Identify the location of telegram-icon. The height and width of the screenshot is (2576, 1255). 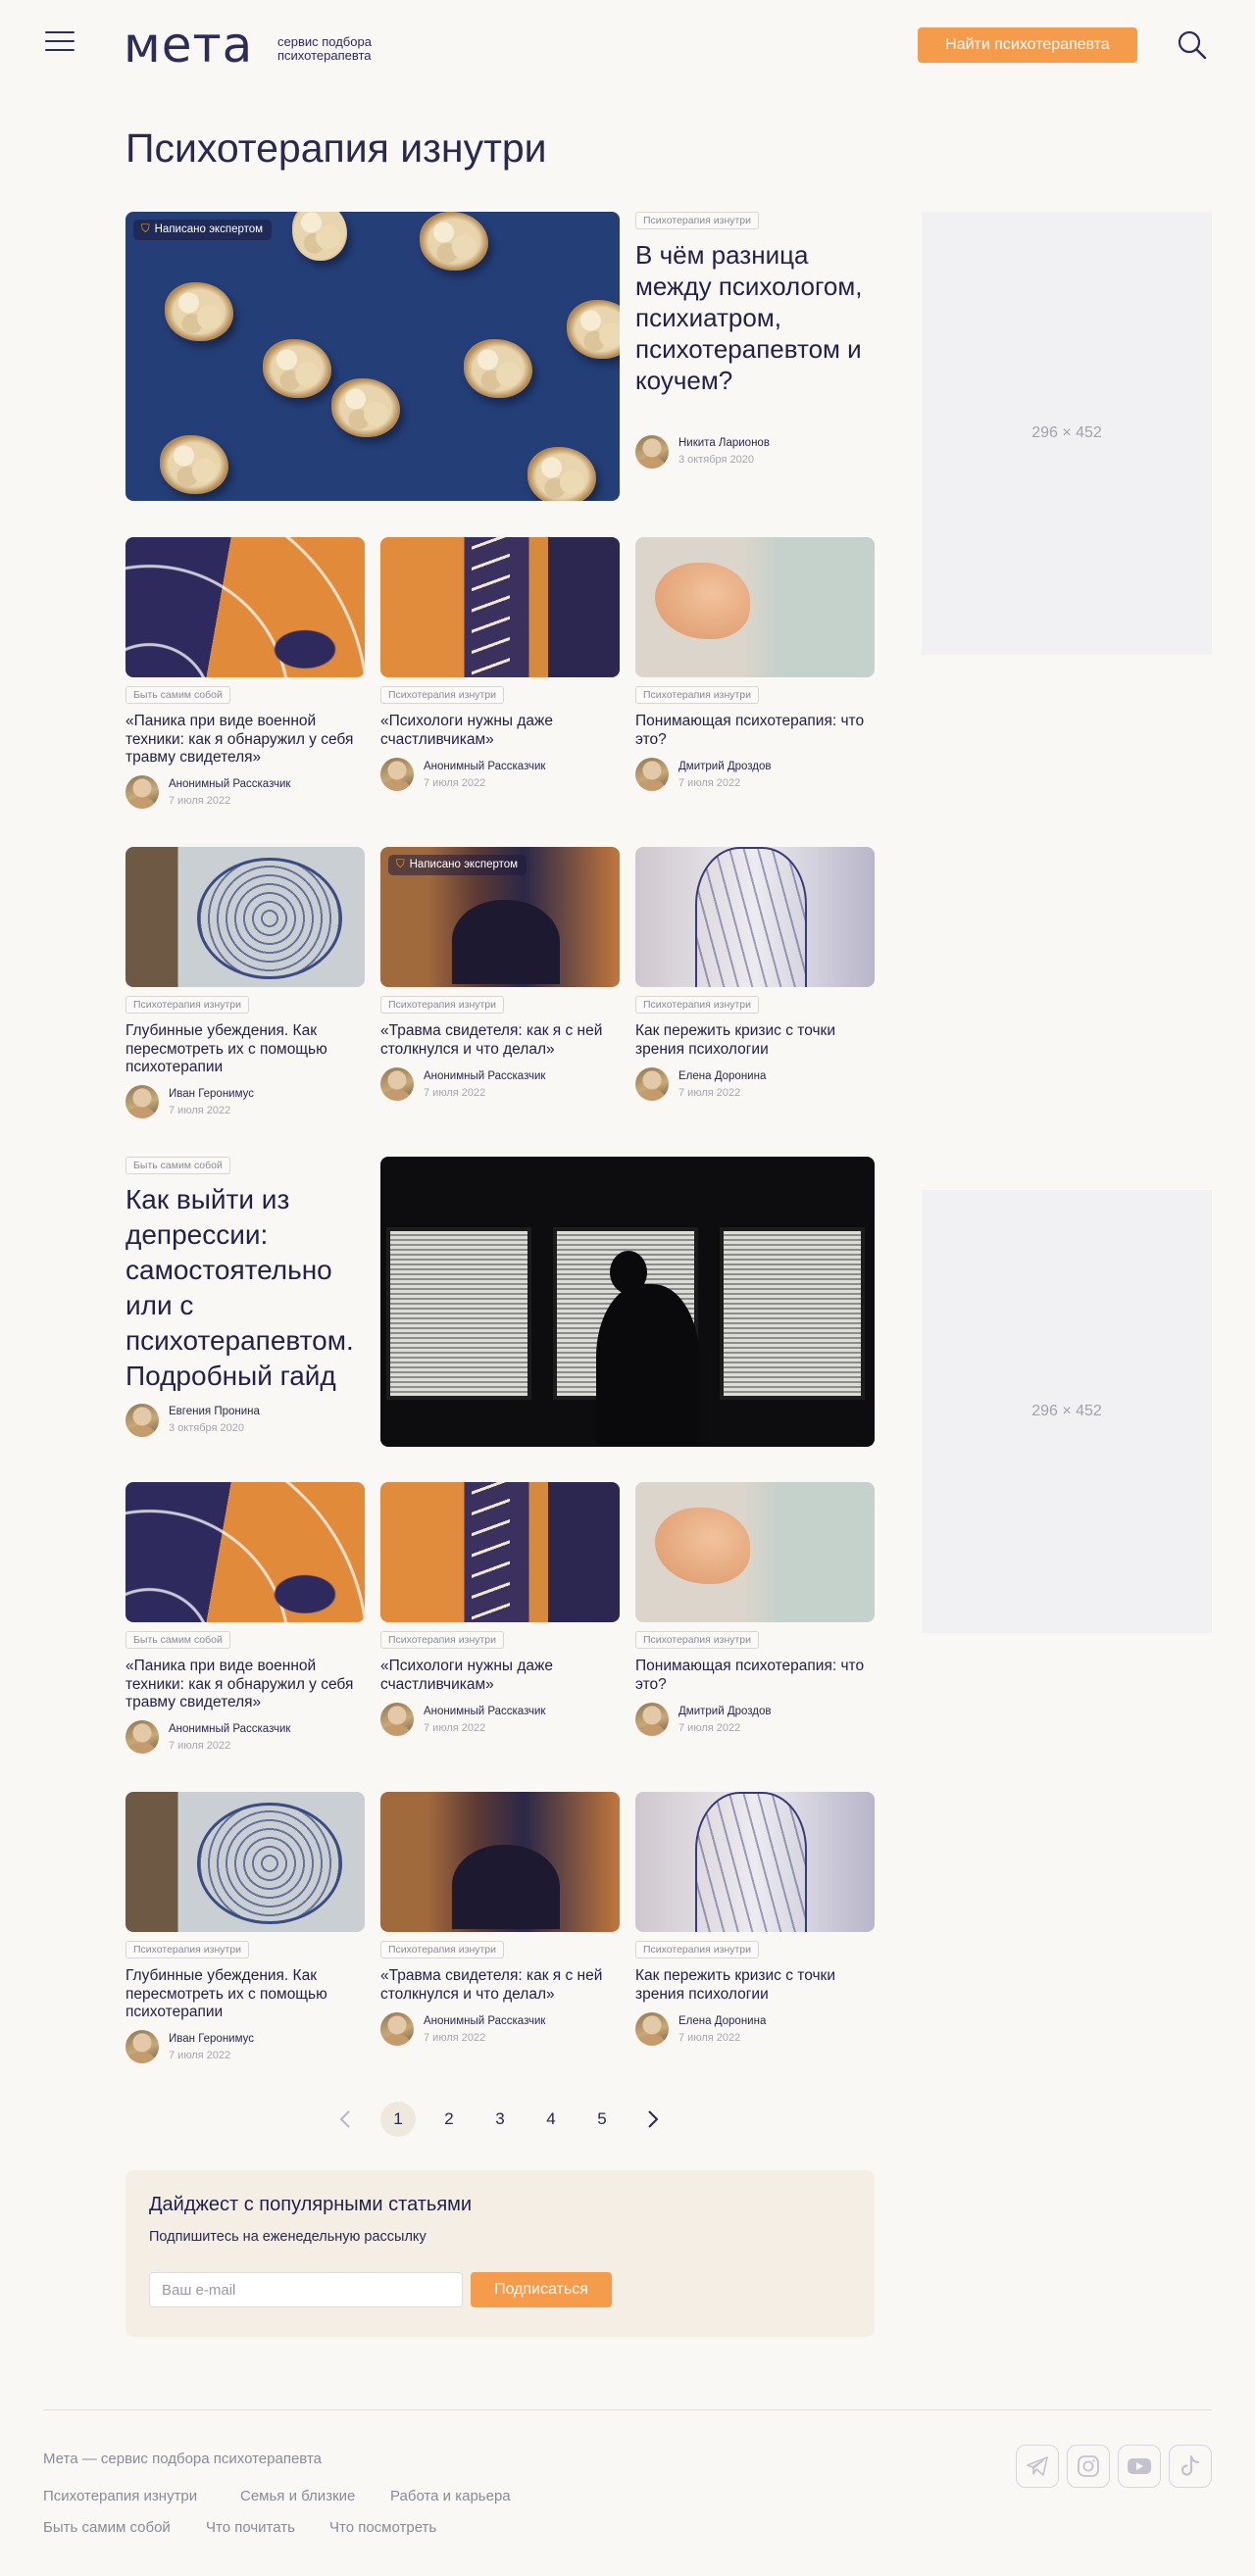
(1037, 2466).